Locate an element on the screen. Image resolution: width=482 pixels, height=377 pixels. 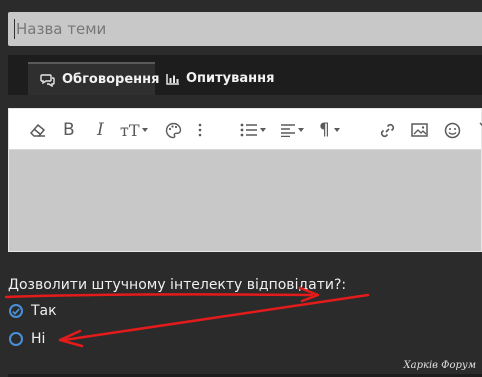
text-size-icon: тT is located at coordinates (130, 130).